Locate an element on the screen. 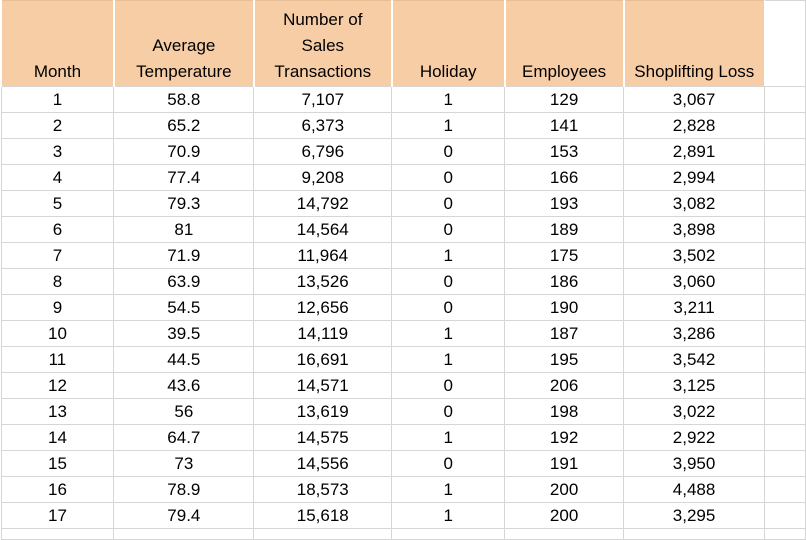 This screenshot has height=540, width=806. cell-shoplifting-loss: 3,125 is located at coordinates (694, 385).